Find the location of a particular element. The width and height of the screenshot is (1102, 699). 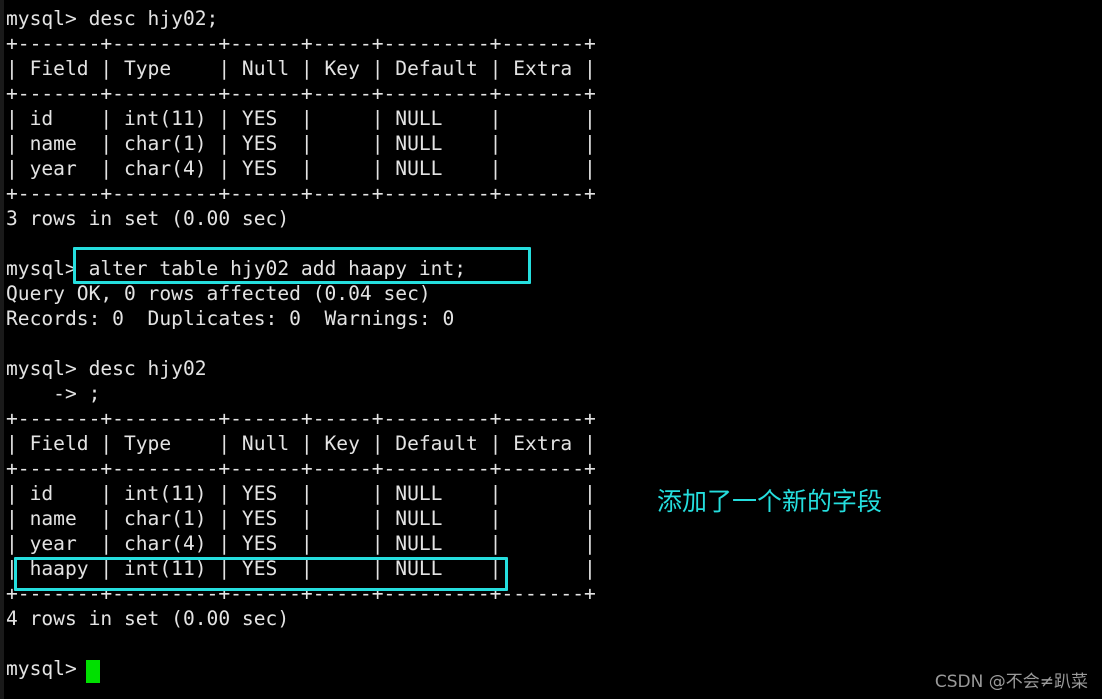

terminal-line: 4 rows in set (0.00 sec) is located at coordinates (148, 618).